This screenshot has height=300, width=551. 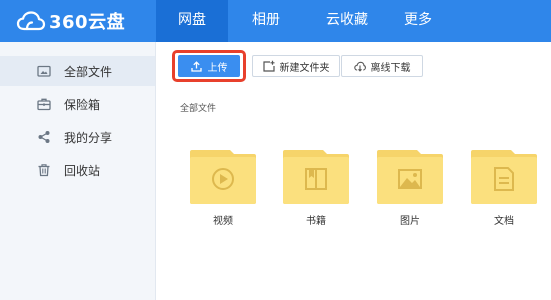 I want to click on app-logo: 360云盘, so click(x=70, y=21).